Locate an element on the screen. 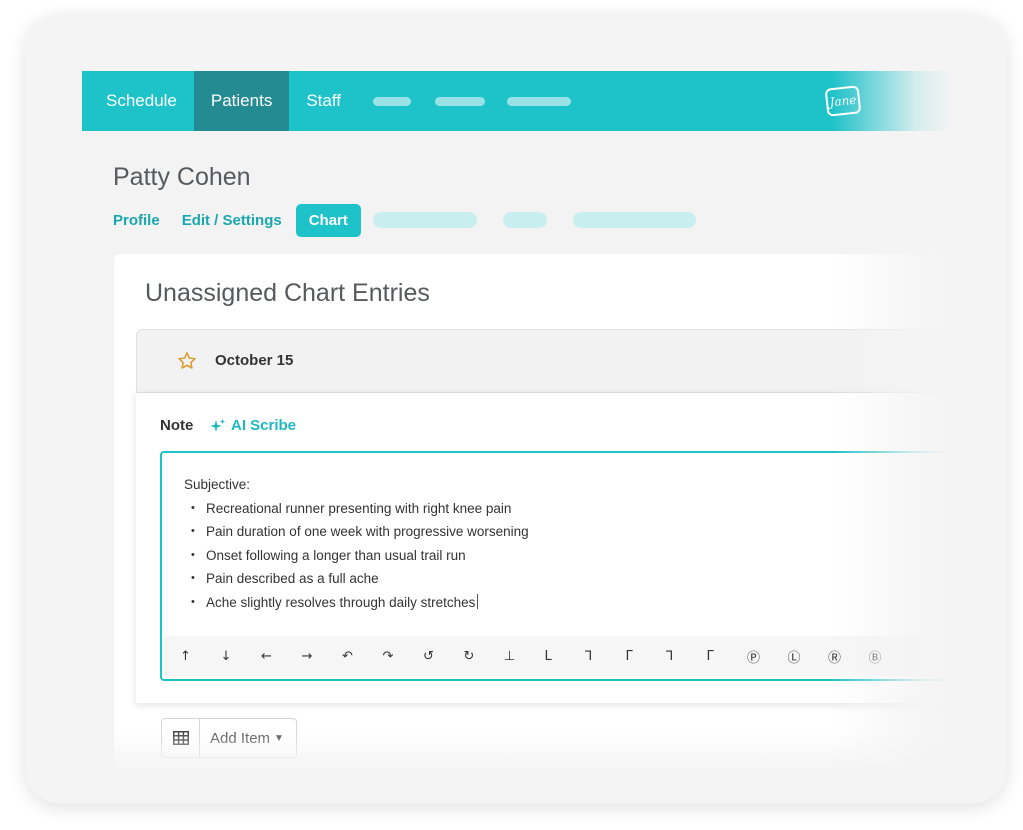 Image resolution: width=1023 pixels, height=830 pixels. circle-l-icon: Ⓛ is located at coordinates (808, 656).